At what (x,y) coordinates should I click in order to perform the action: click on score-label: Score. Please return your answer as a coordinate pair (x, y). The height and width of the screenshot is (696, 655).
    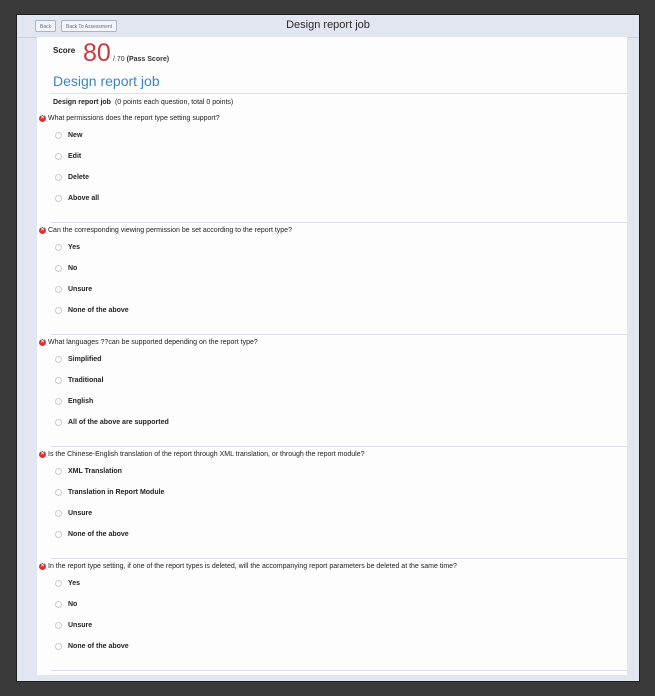
    Looking at the image, I should click on (64, 50).